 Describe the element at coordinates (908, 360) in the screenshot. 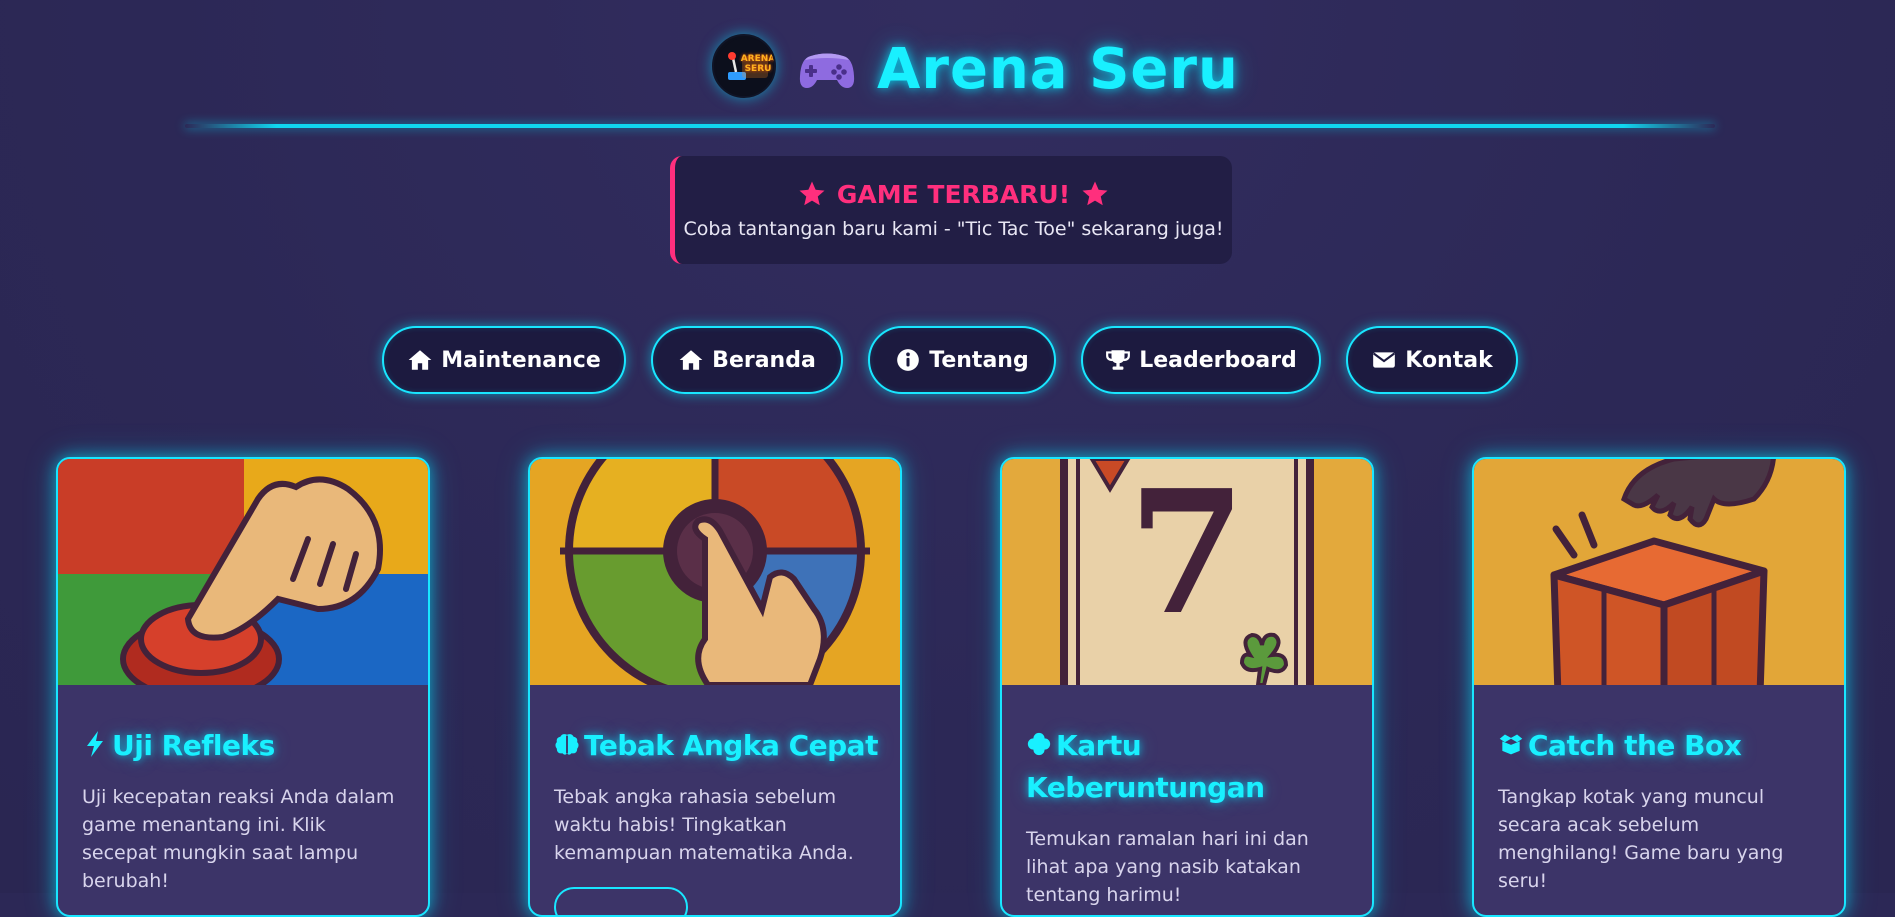

I see `info-icon` at that location.